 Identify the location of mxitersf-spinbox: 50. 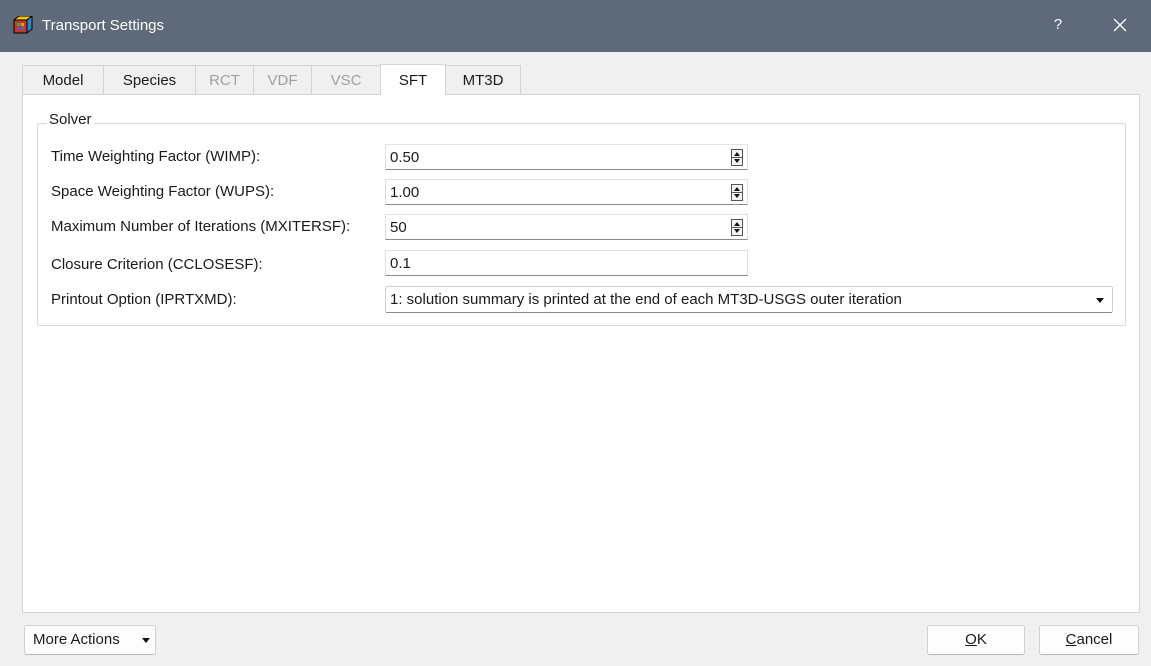
(566, 227).